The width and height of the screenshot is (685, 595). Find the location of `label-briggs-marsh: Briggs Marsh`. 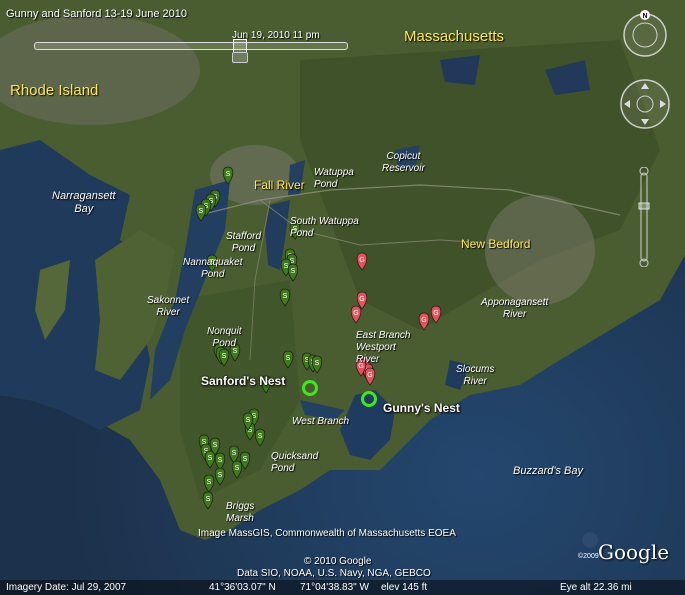

label-briggs-marsh: Briggs Marsh is located at coordinates (240, 512).